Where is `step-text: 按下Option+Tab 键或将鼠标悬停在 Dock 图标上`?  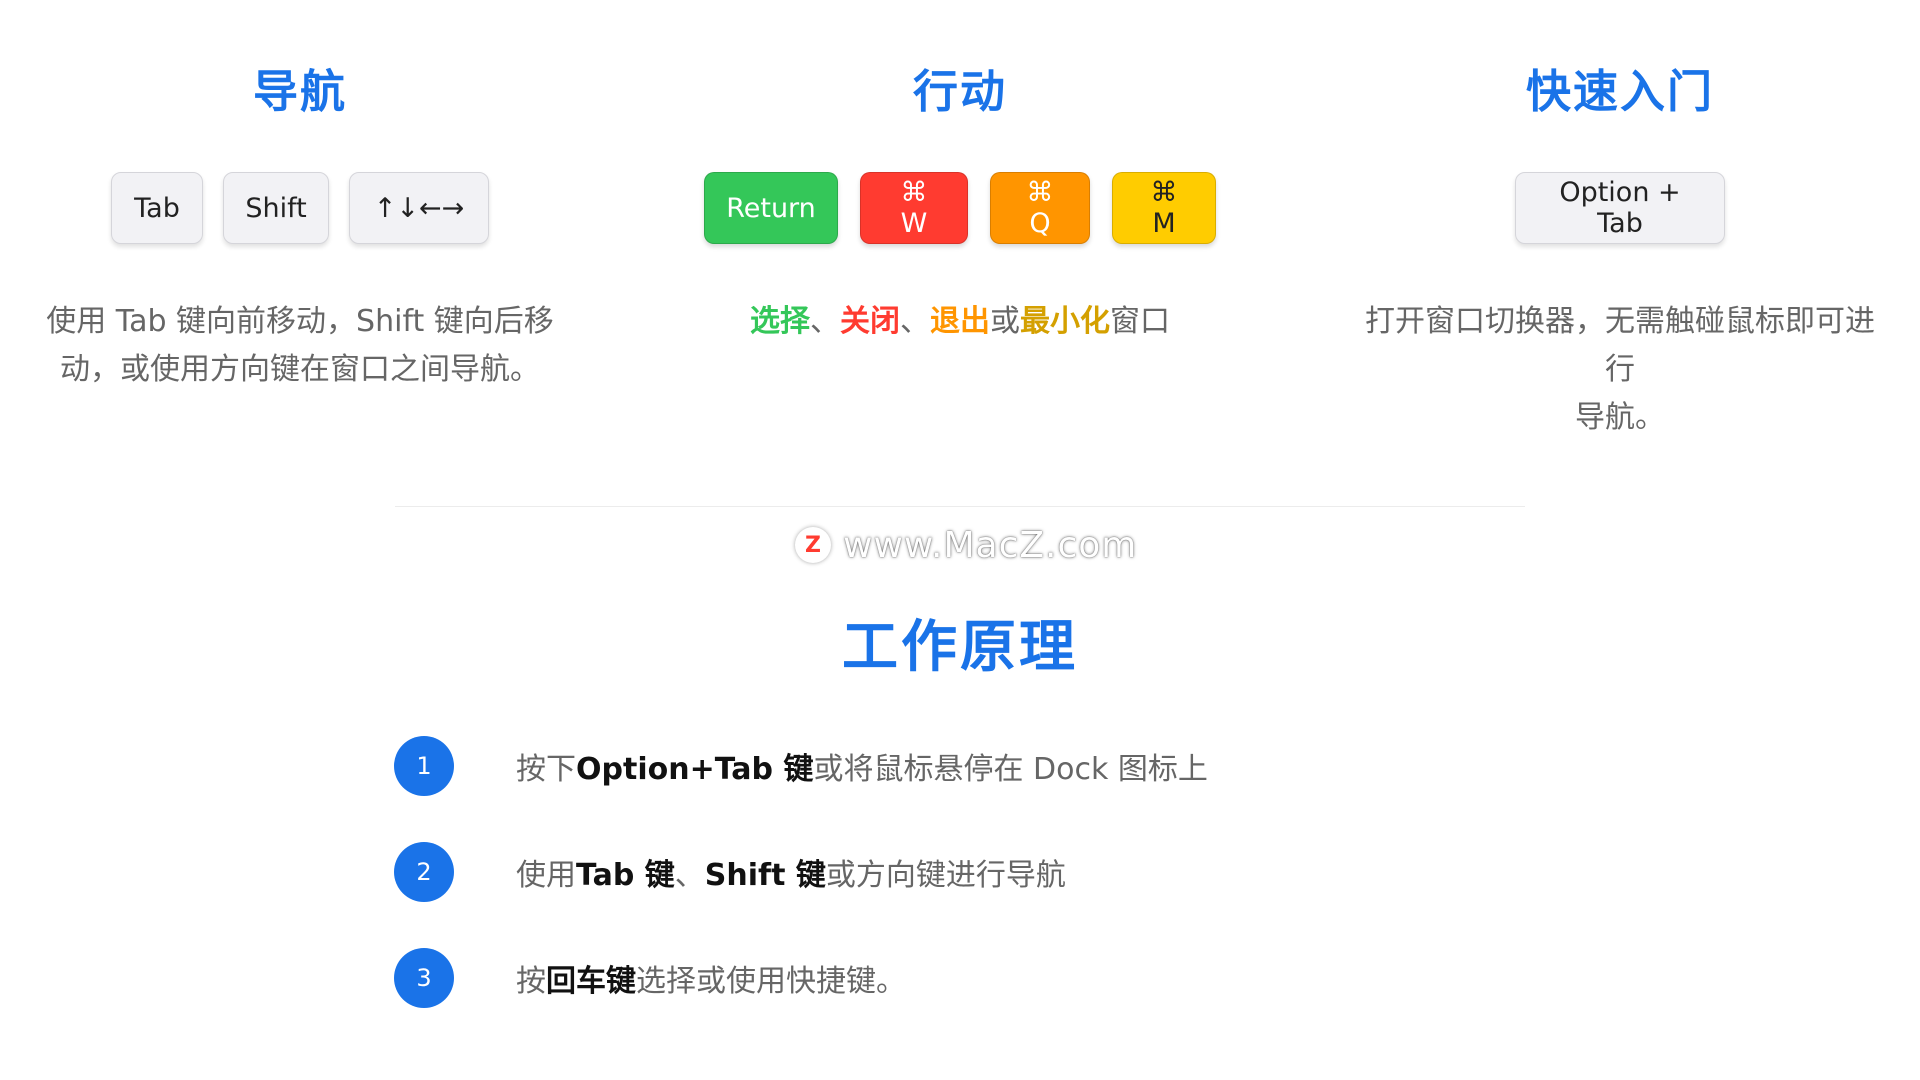 step-text: 按下Option+Tab 键或将鼠标悬停在 Dock 图标上 is located at coordinates (862, 766).